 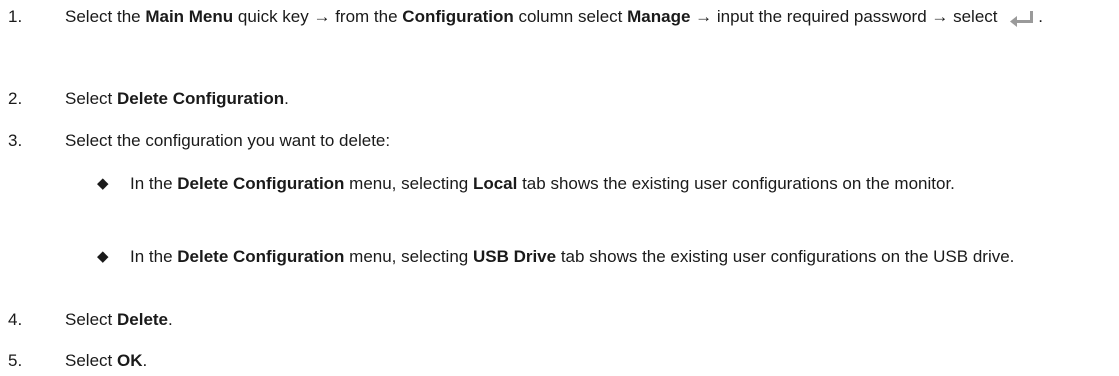 What do you see at coordinates (15, 16) in the screenshot?
I see `step-number: 1.` at bounding box center [15, 16].